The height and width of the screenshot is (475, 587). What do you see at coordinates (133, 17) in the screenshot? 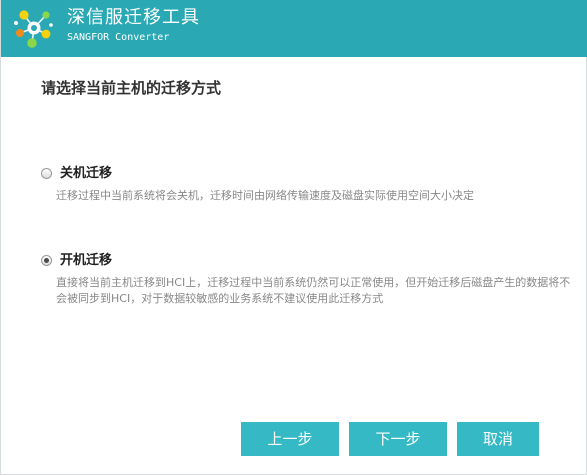
I see `app-title: 深信服迁移工具` at bounding box center [133, 17].